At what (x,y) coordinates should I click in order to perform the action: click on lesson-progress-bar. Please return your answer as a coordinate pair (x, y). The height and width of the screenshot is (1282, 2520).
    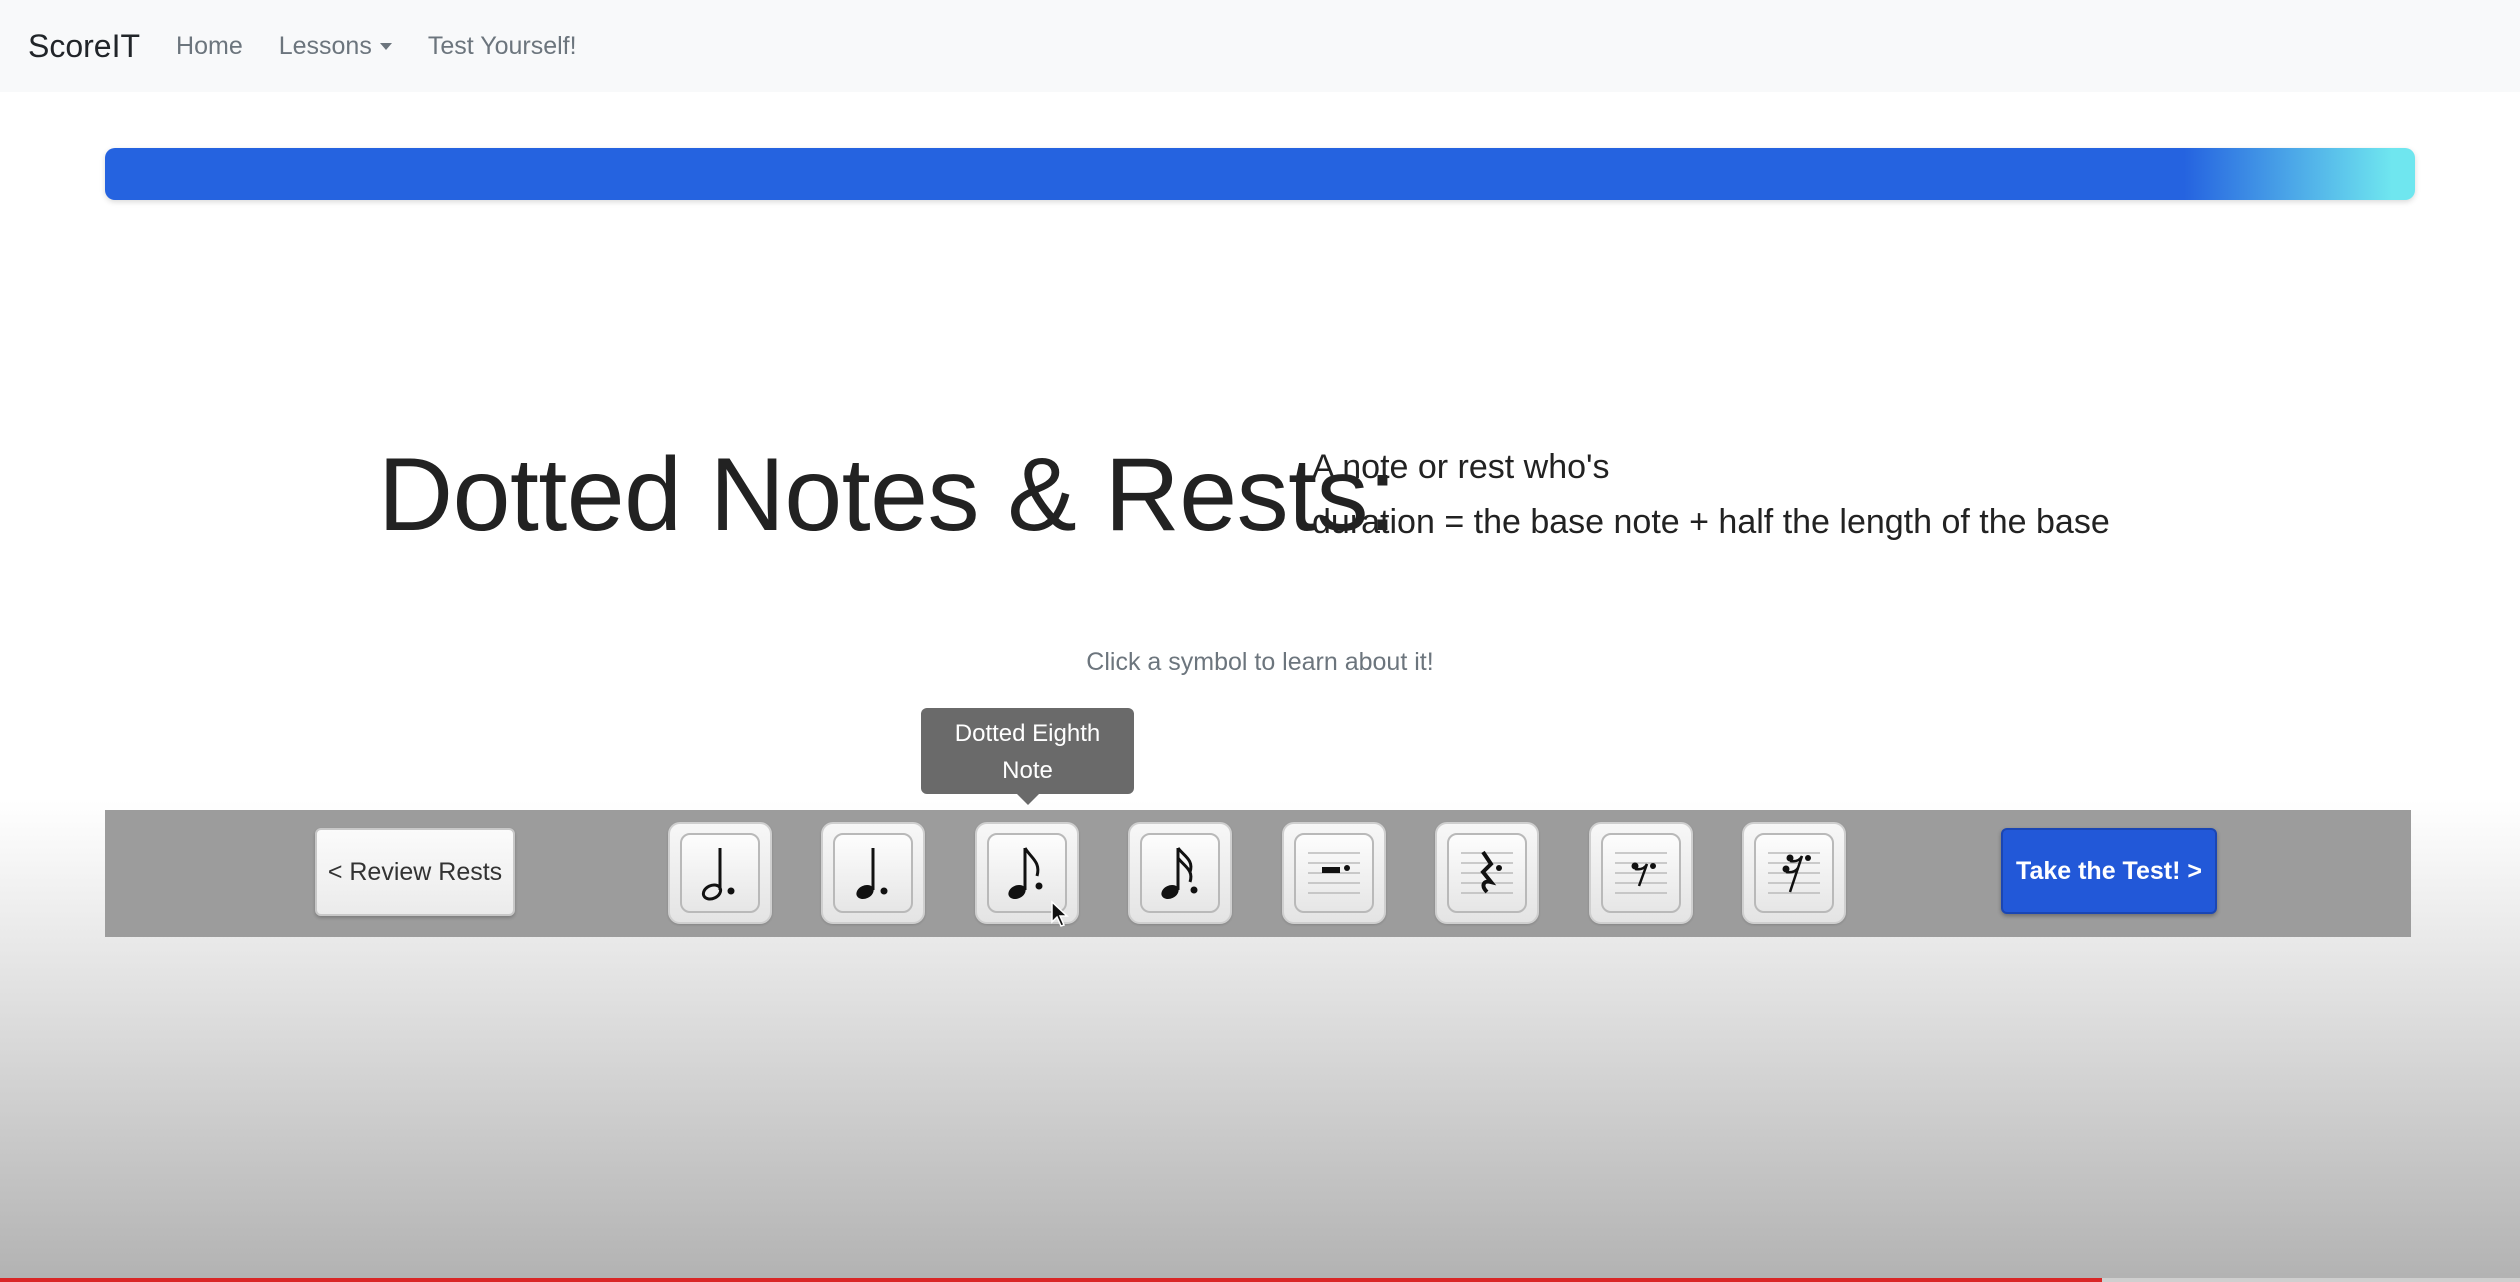
    Looking at the image, I should click on (1260, 174).